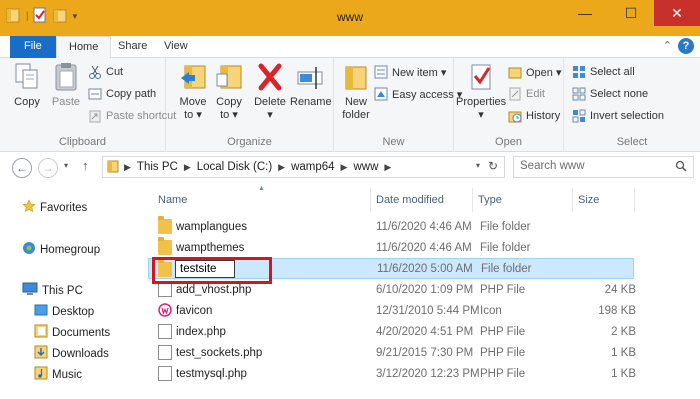 The image size is (700, 399). Describe the element at coordinates (428, 310) in the screenshot. I see `file-date: 12/31/2010 5:44 PM` at that location.